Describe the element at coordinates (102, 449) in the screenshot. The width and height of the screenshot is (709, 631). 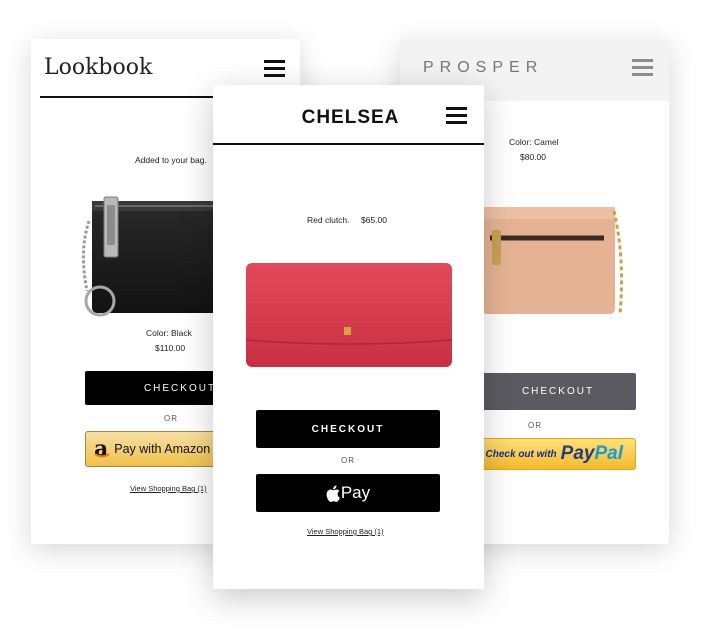
I see `amazon-logo-icon: a` at that location.